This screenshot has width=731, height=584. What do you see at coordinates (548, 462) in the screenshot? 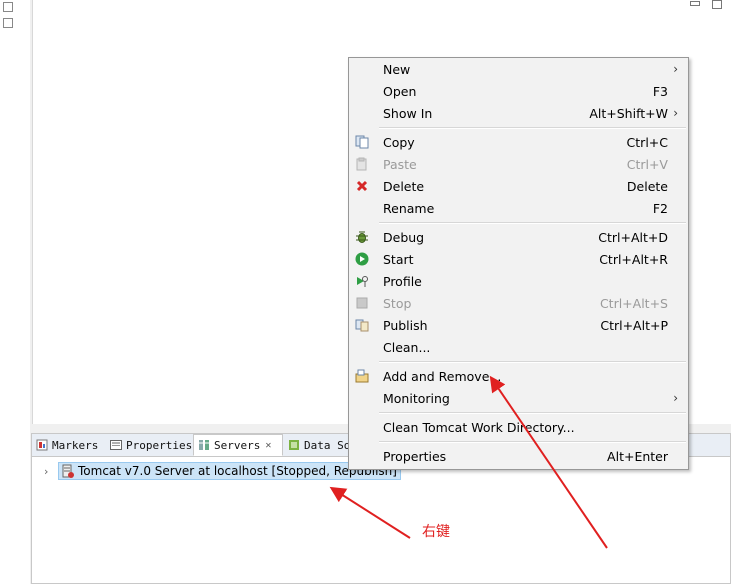
I see `annotation-arrow-to-menu-item` at bounding box center [548, 462].